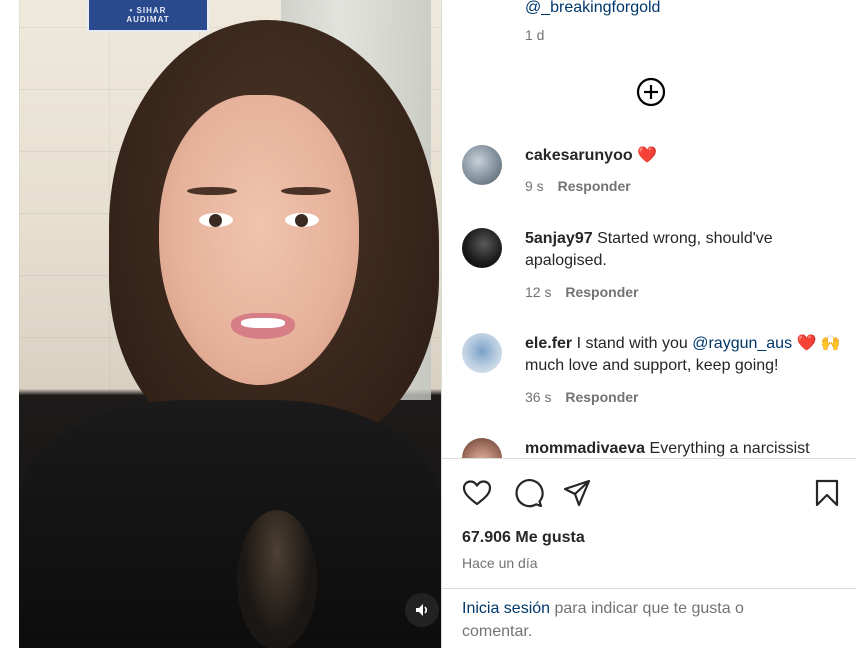 This screenshot has width=856, height=667. Describe the element at coordinates (263, 326) in the screenshot. I see `mouth` at that location.